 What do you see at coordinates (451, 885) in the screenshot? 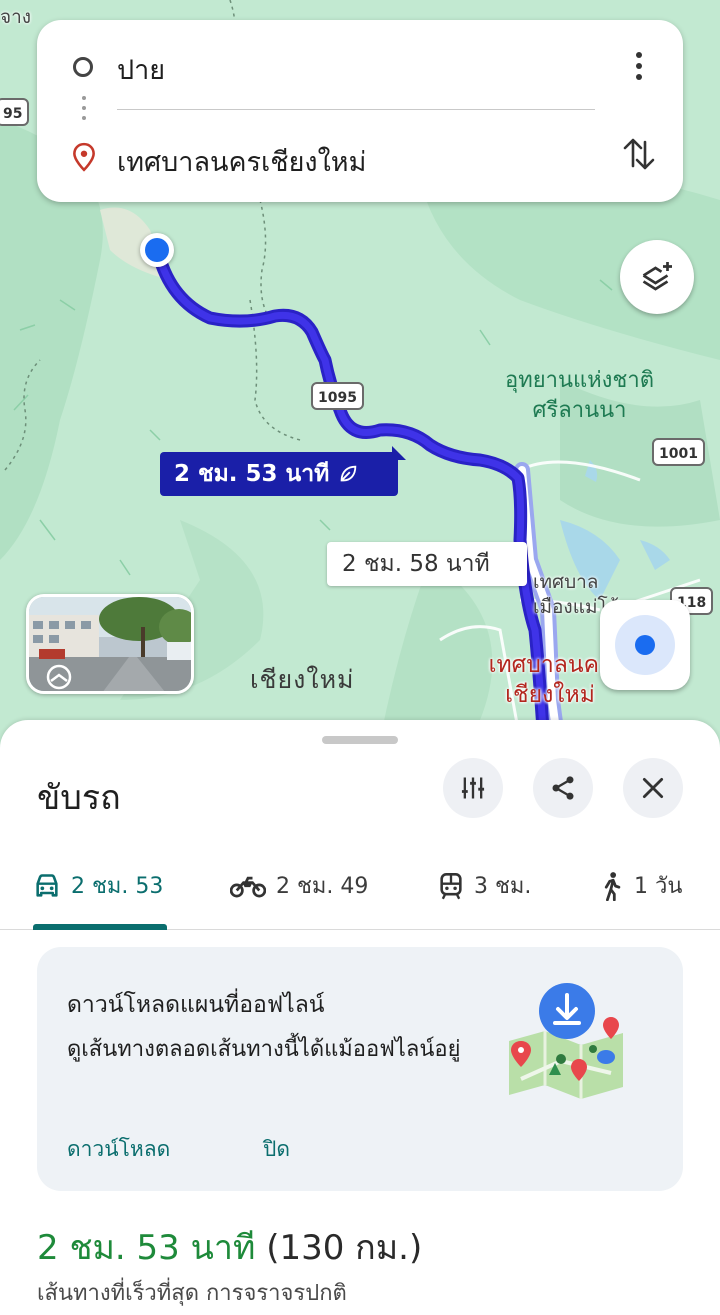
I see `train-icon` at bounding box center [451, 885].